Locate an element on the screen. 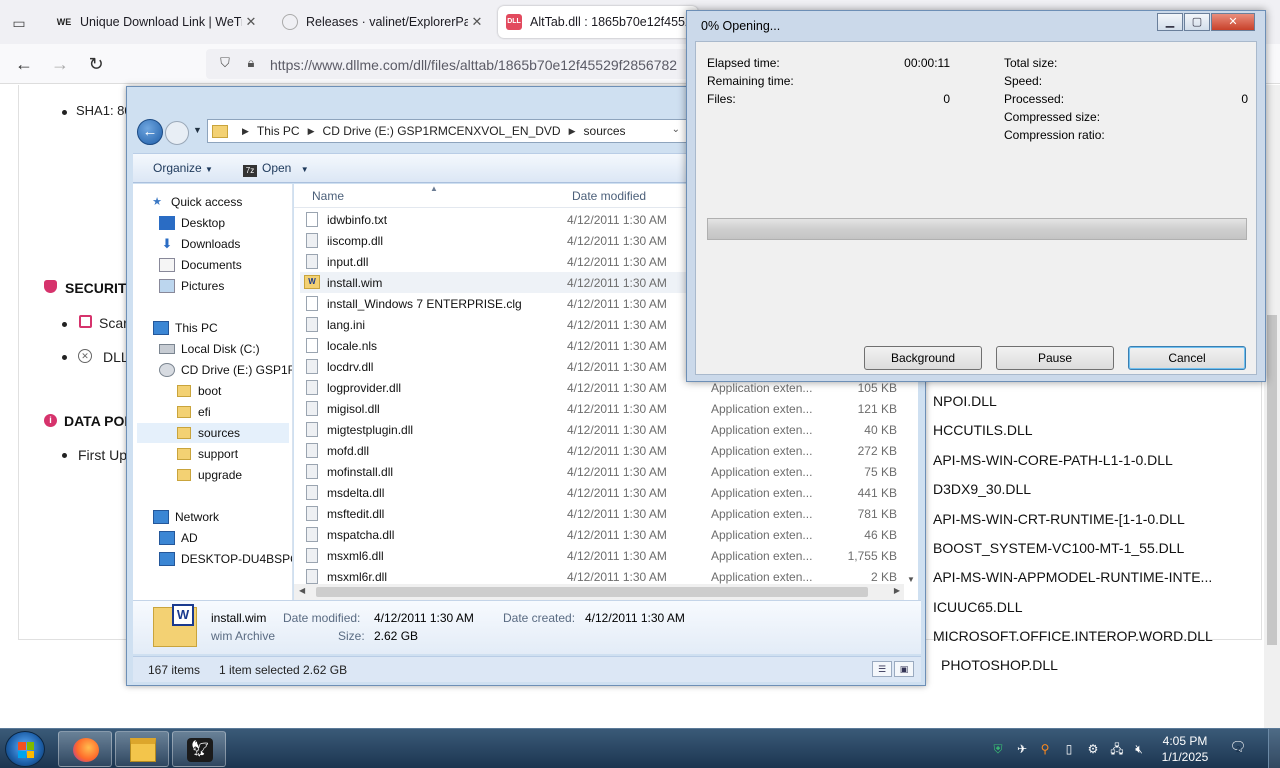 The height and width of the screenshot is (768, 1280). nav-folder-support: support is located at coordinates (207, 454).